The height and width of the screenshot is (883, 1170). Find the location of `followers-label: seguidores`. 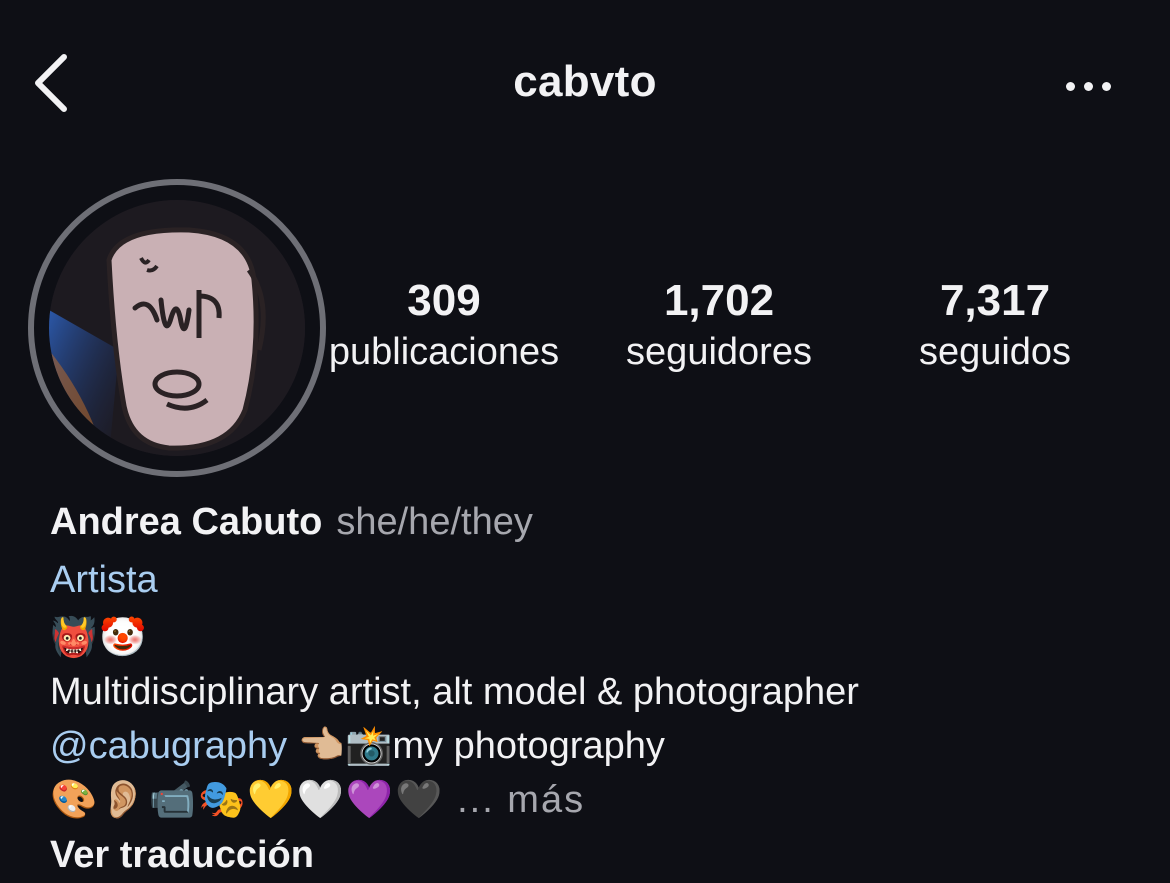

followers-label: seguidores is located at coordinates (719, 352).